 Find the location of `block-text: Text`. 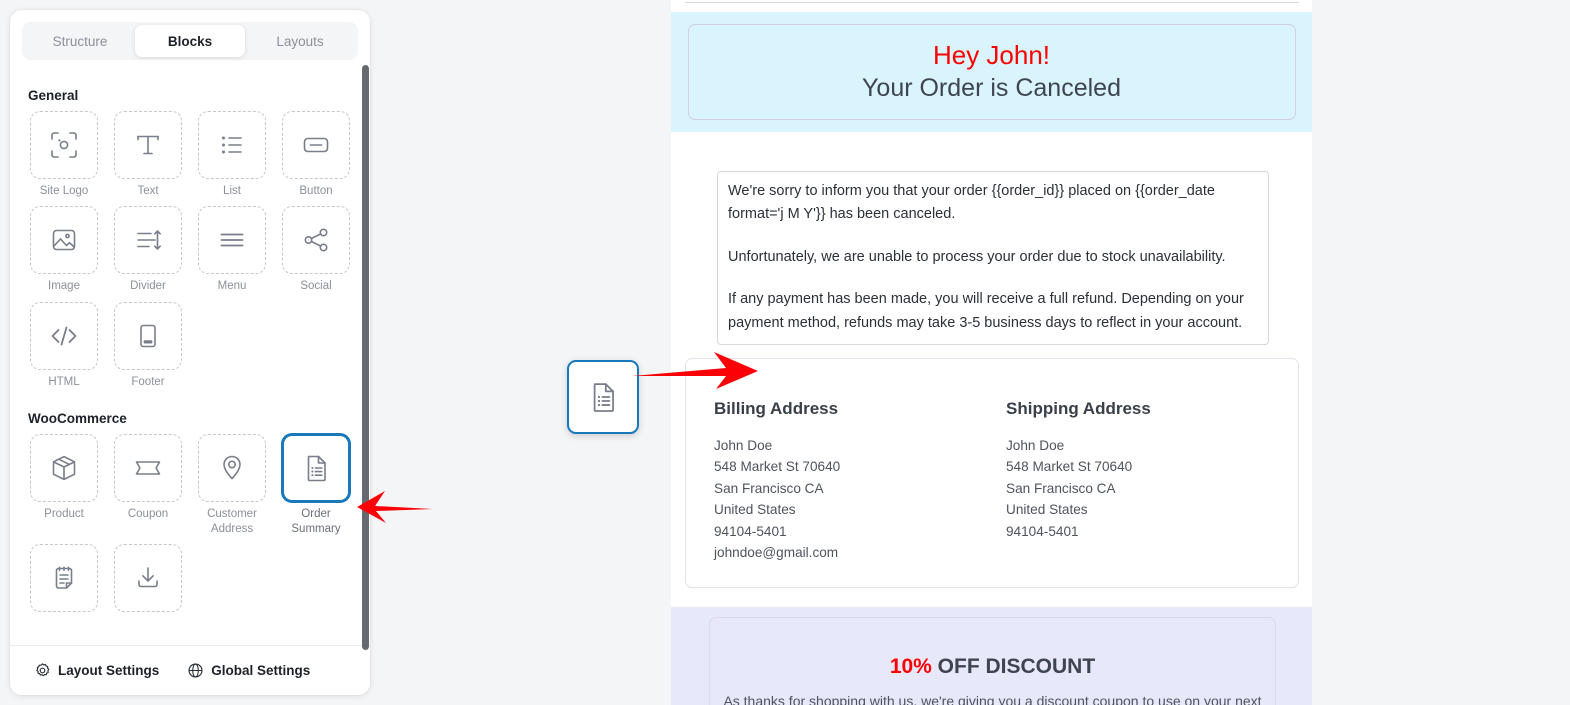

block-text: Text is located at coordinates (148, 157).